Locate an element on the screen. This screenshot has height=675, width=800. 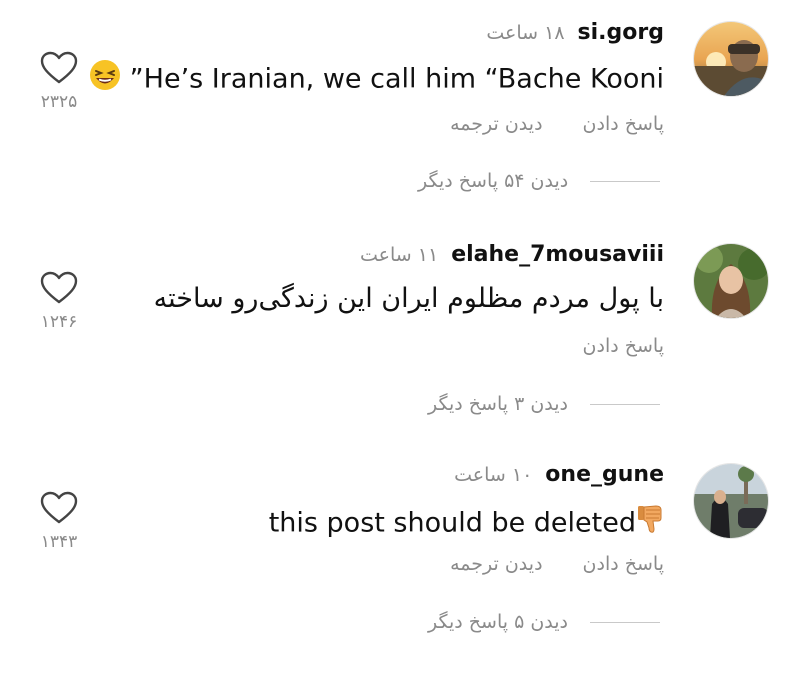
like-area: ۱۲۴۶ is located at coordinates (59, 301).